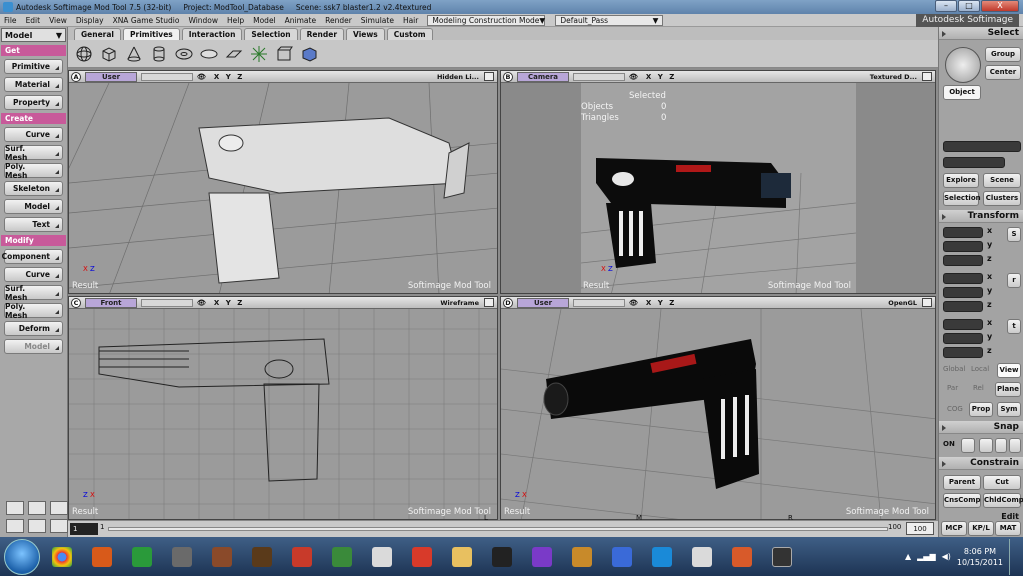 This screenshot has height=576, width=1023. Describe the element at coordinates (33, 20) in the screenshot. I see `menu-edit: Edit` at that location.